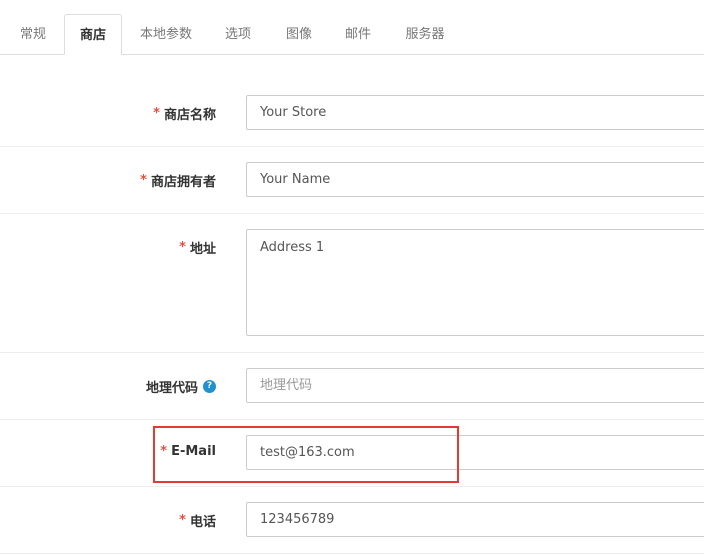 This screenshot has width=704, height=555. I want to click on settings-tabs: 常规 商店 本地参数 选项 图像 邮件 服务器, so click(352, 27).